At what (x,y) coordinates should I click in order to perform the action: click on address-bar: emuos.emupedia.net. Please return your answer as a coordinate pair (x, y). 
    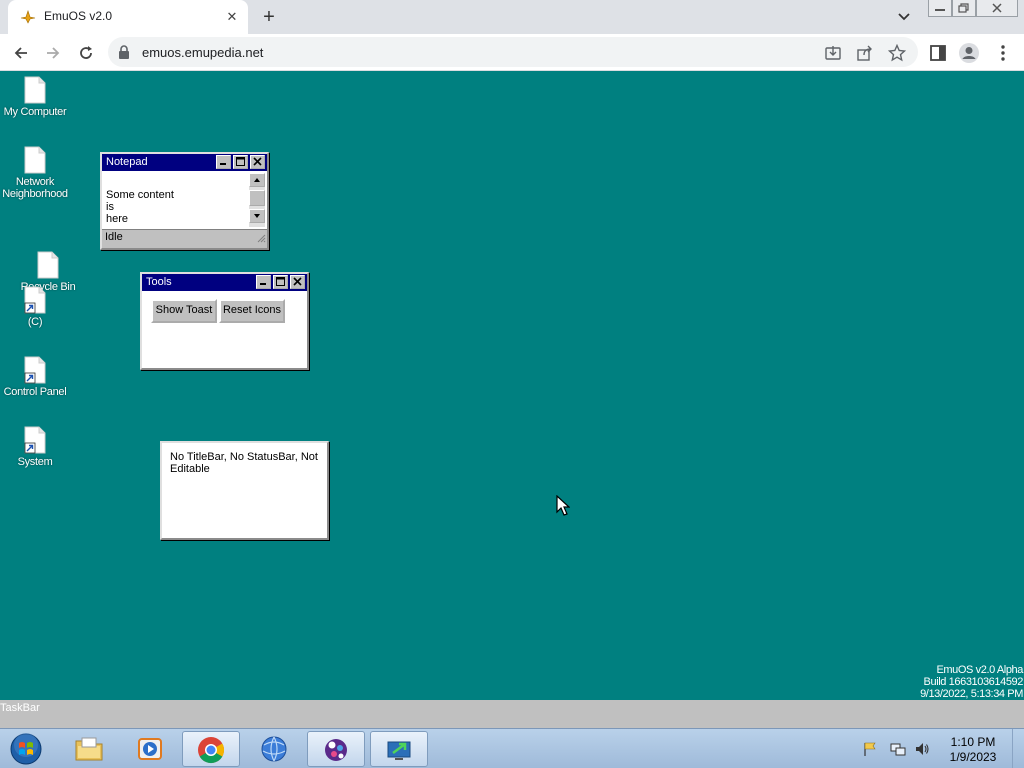
    Looking at the image, I should click on (513, 52).